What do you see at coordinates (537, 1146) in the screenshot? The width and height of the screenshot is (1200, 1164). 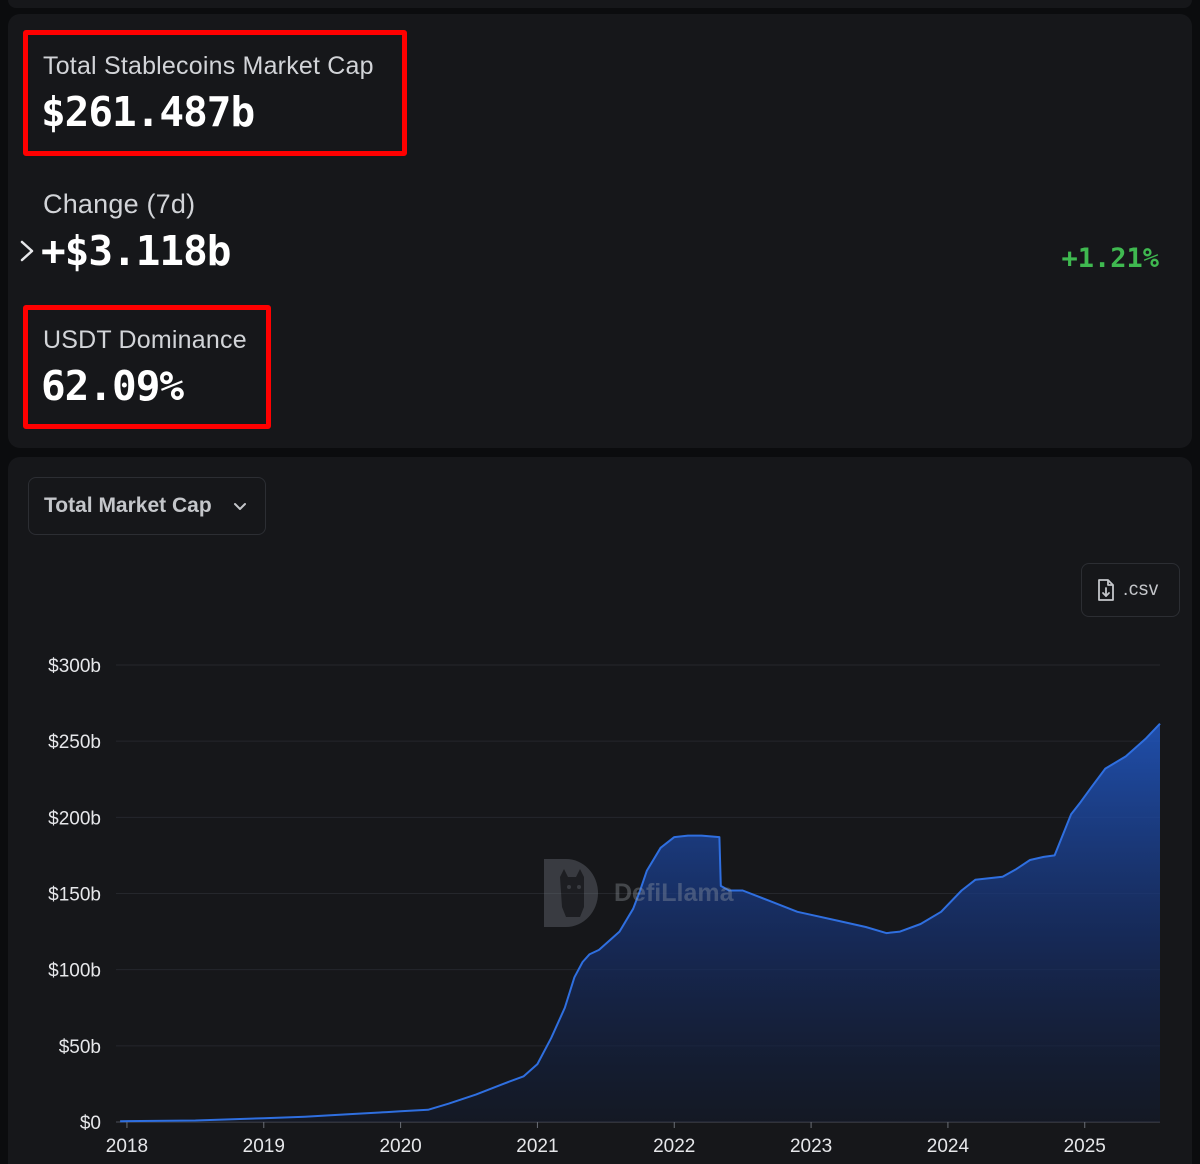 I see `x-tick-label: 2021` at bounding box center [537, 1146].